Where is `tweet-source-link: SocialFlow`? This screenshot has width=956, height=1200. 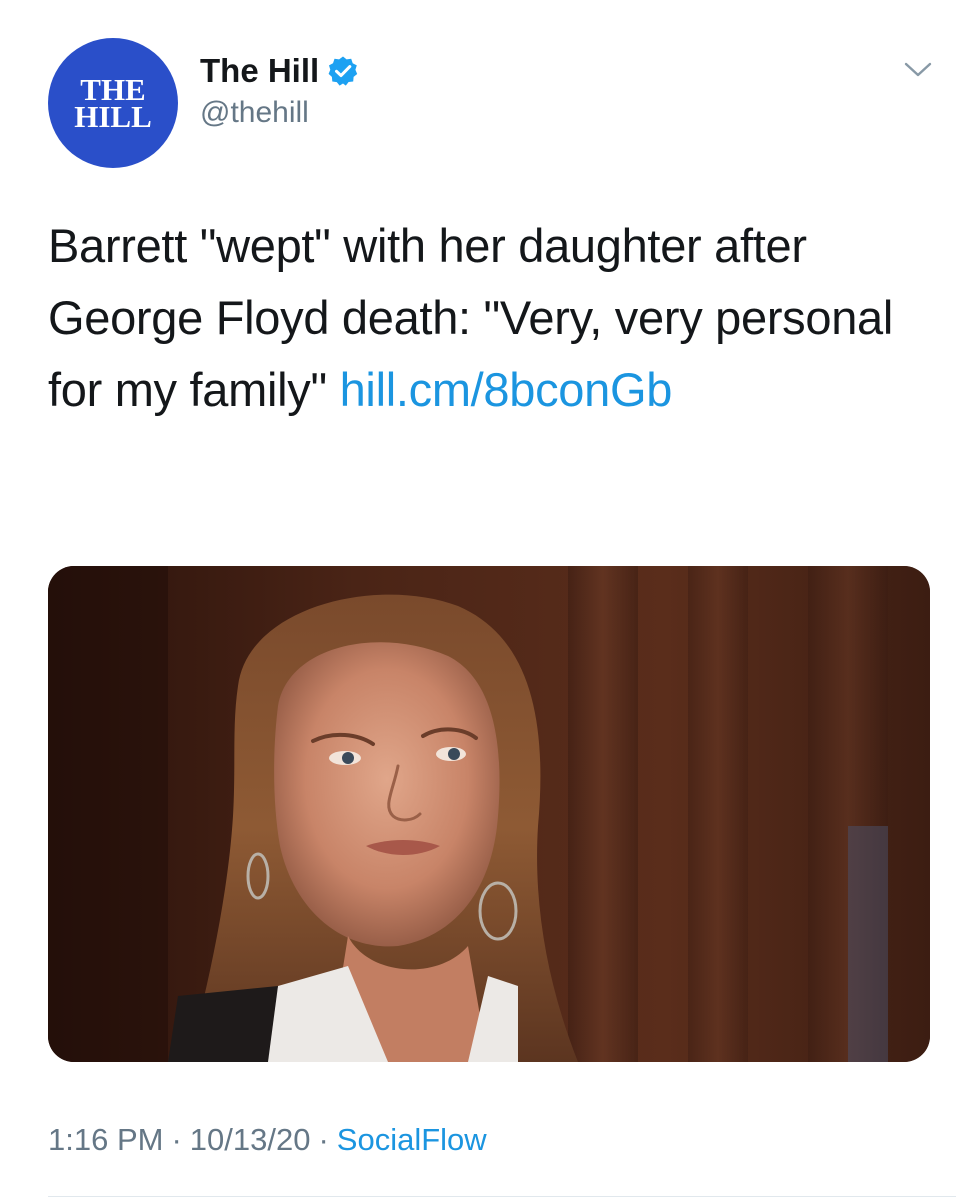 tweet-source-link: SocialFlow is located at coordinates (412, 1140).